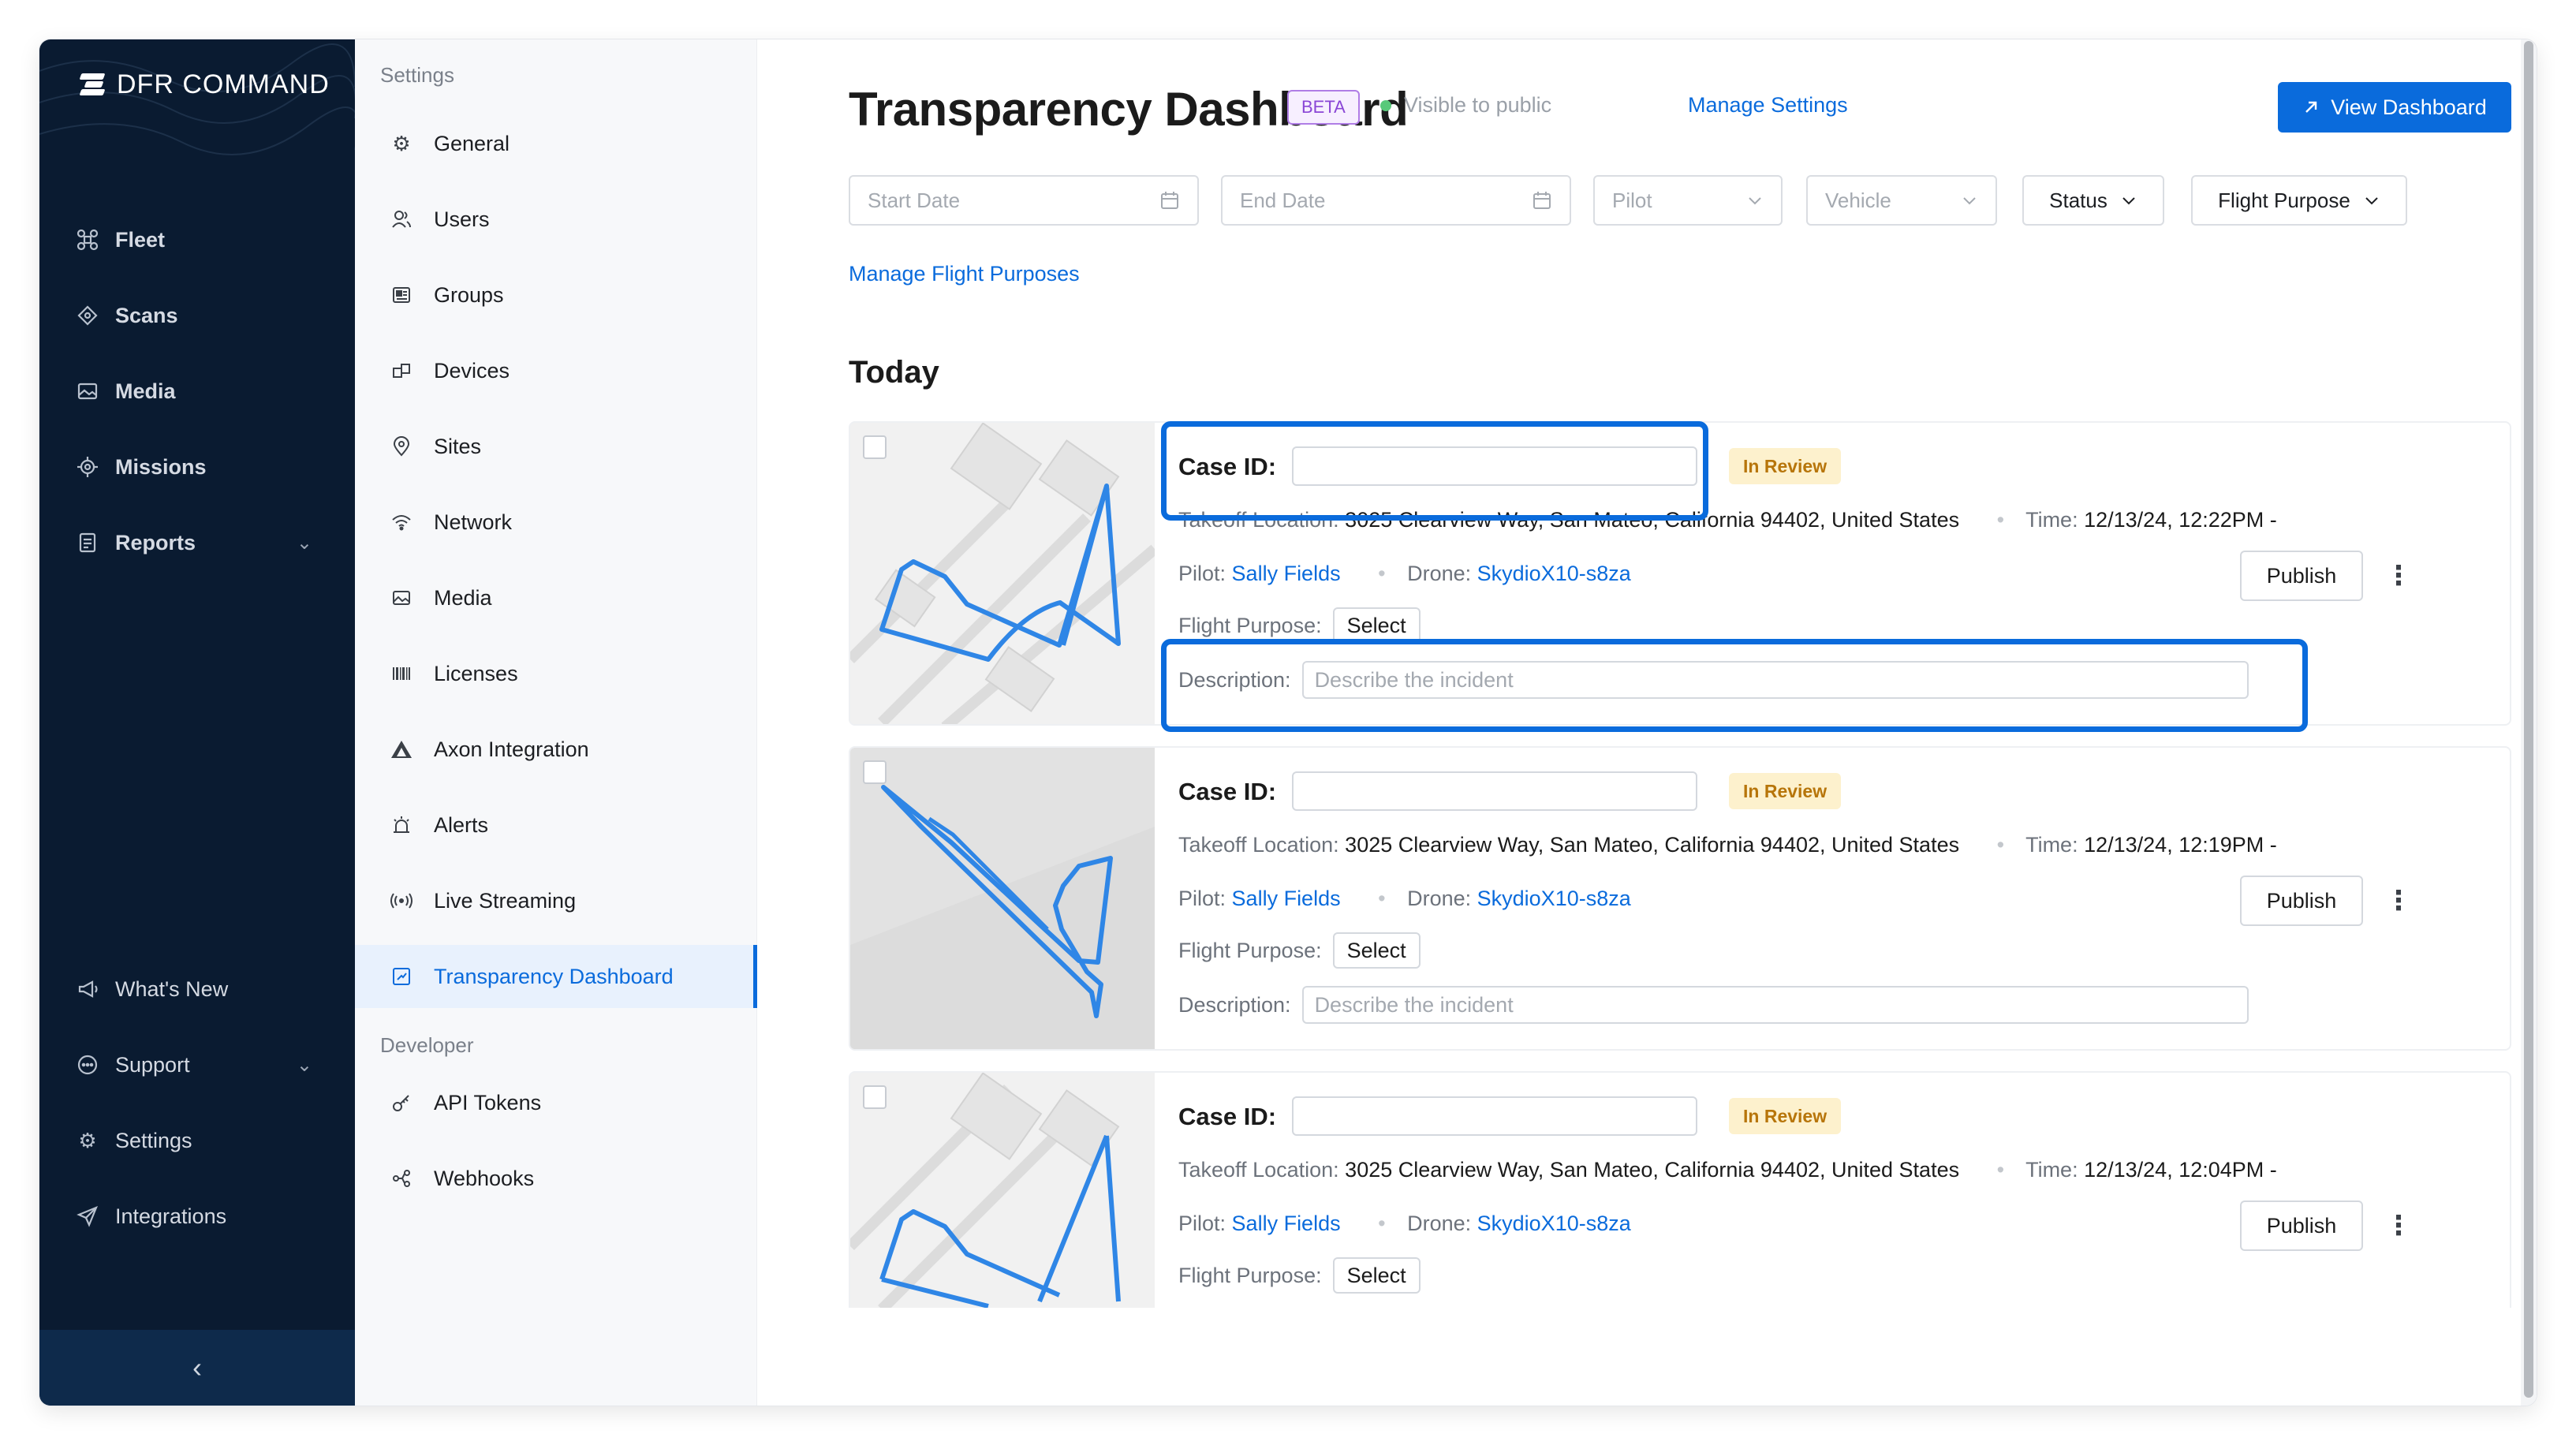 The height and width of the screenshot is (1445, 2576). Describe the element at coordinates (556, 825) in the screenshot. I see `settings-item-alerts: Alerts` at that location.